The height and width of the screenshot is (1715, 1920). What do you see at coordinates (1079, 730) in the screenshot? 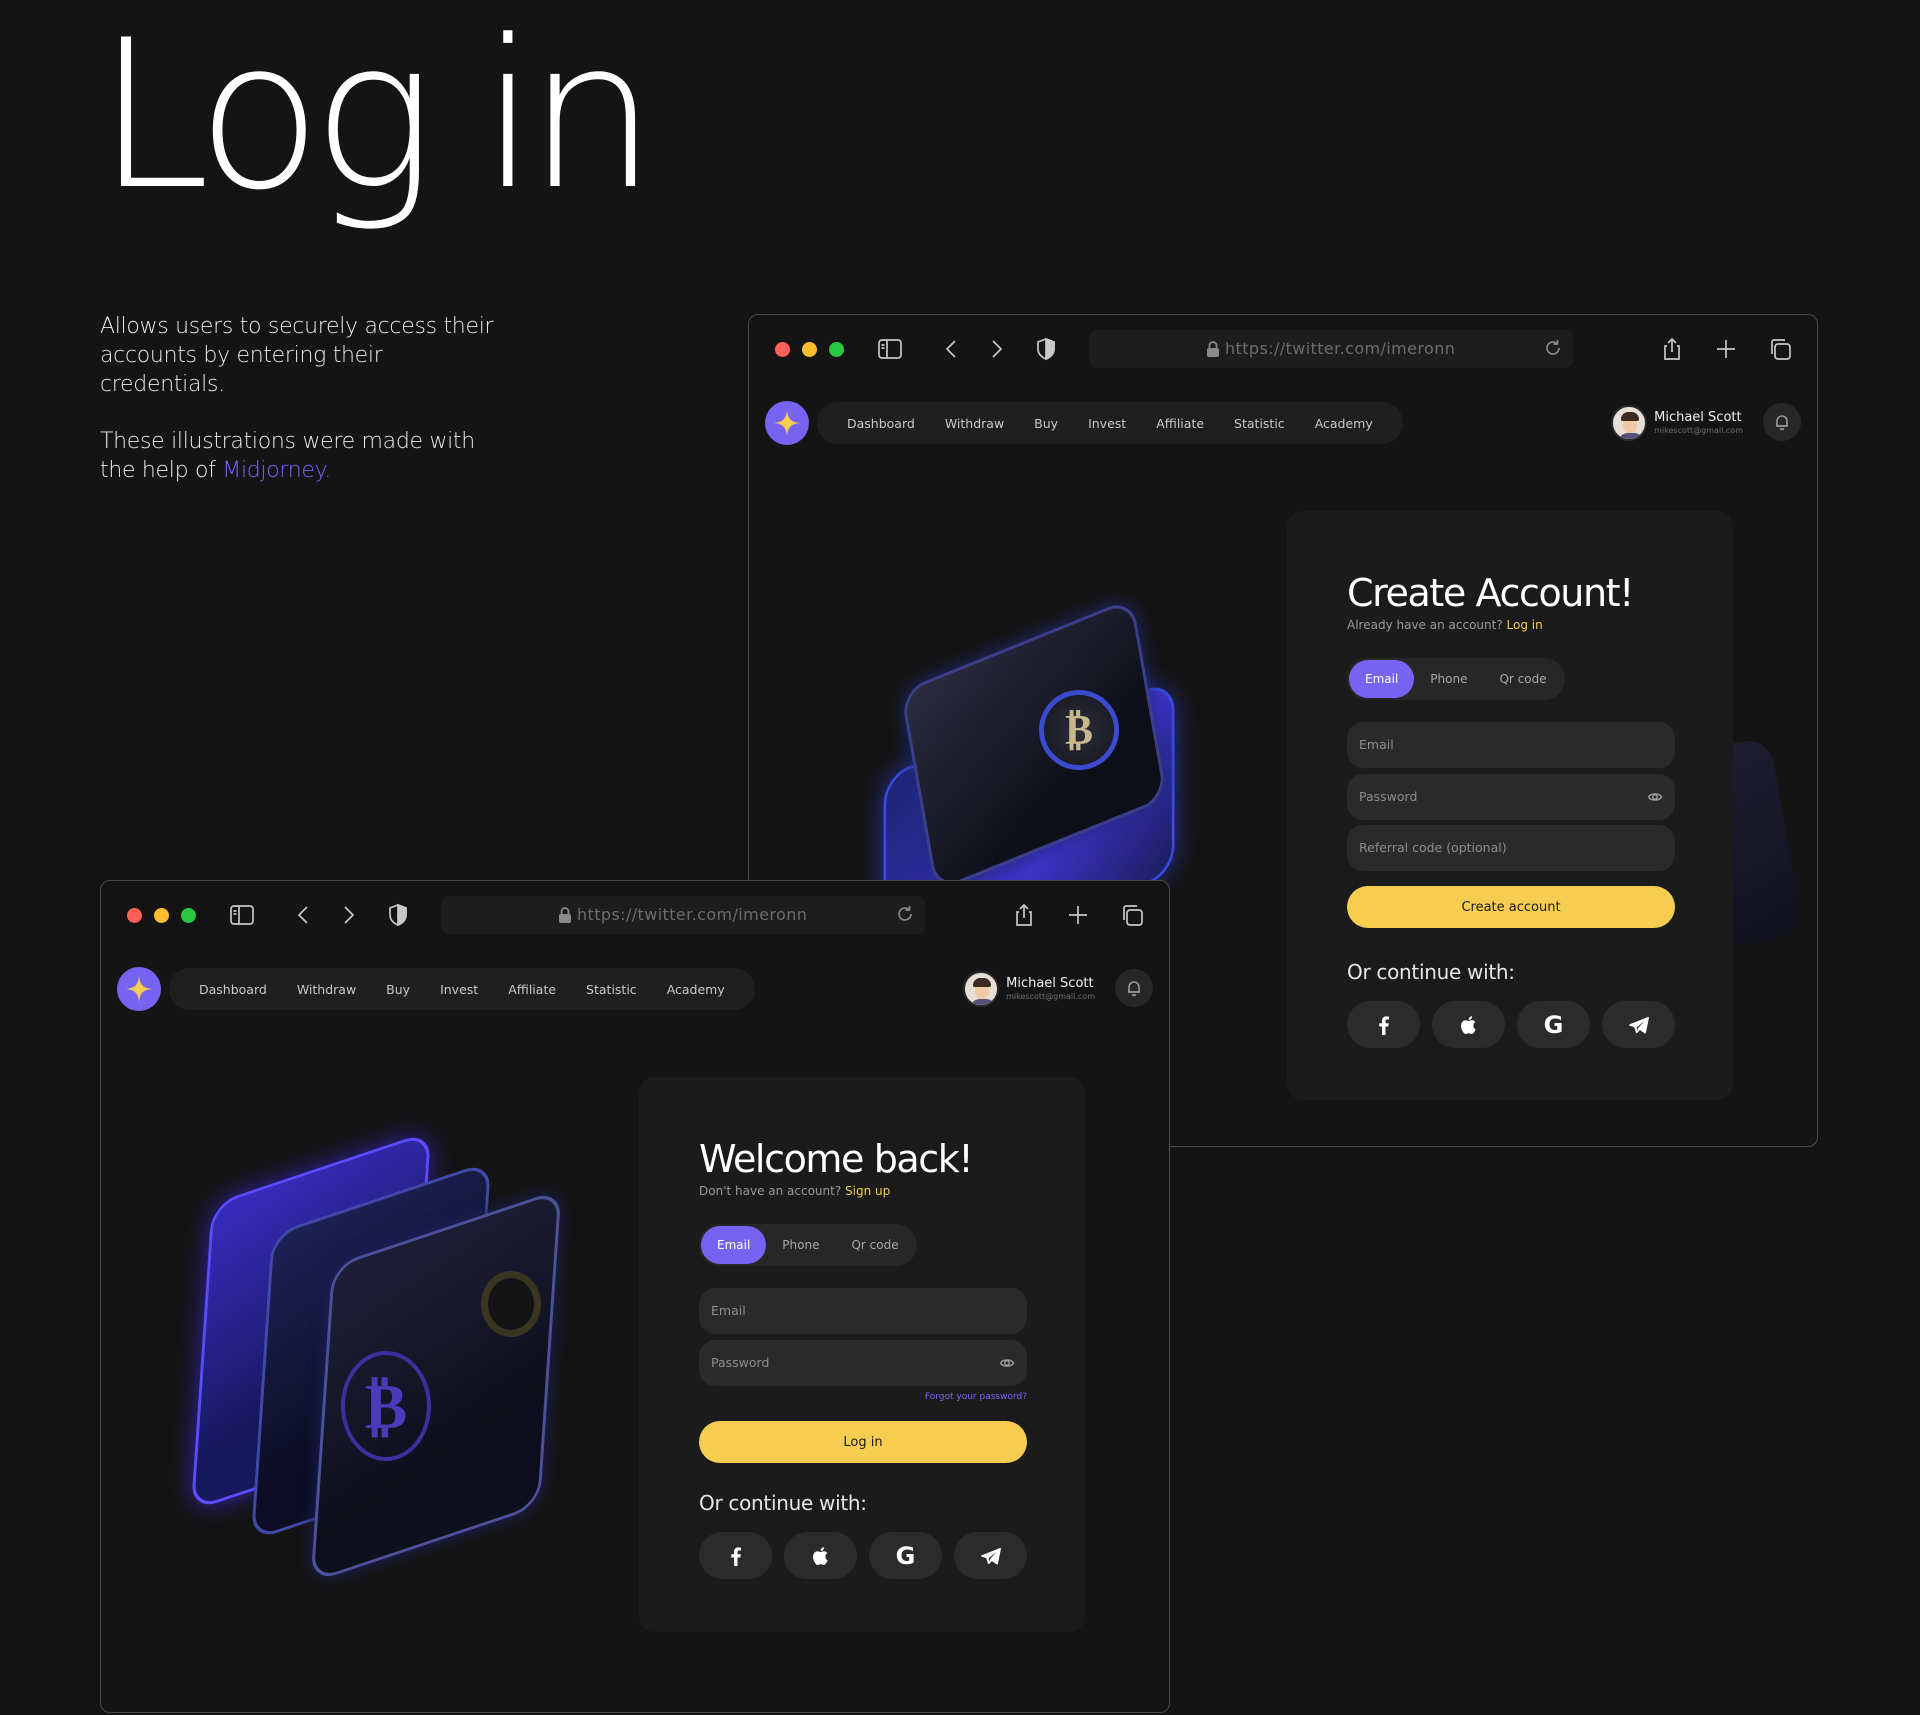
I see `bitcoin-coin-icon: ₿` at bounding box center [1079, 730].